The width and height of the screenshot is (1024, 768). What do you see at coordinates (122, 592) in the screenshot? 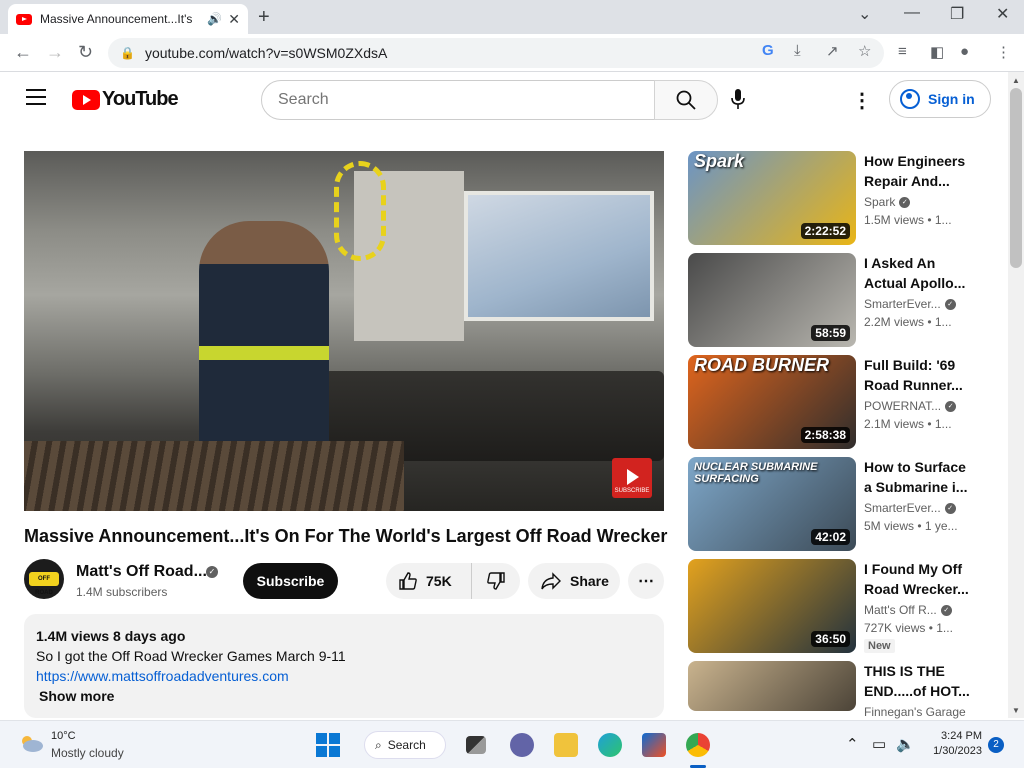
I see `subscriber-count: 1.4M subscribers` at bounding box center [122, 592].